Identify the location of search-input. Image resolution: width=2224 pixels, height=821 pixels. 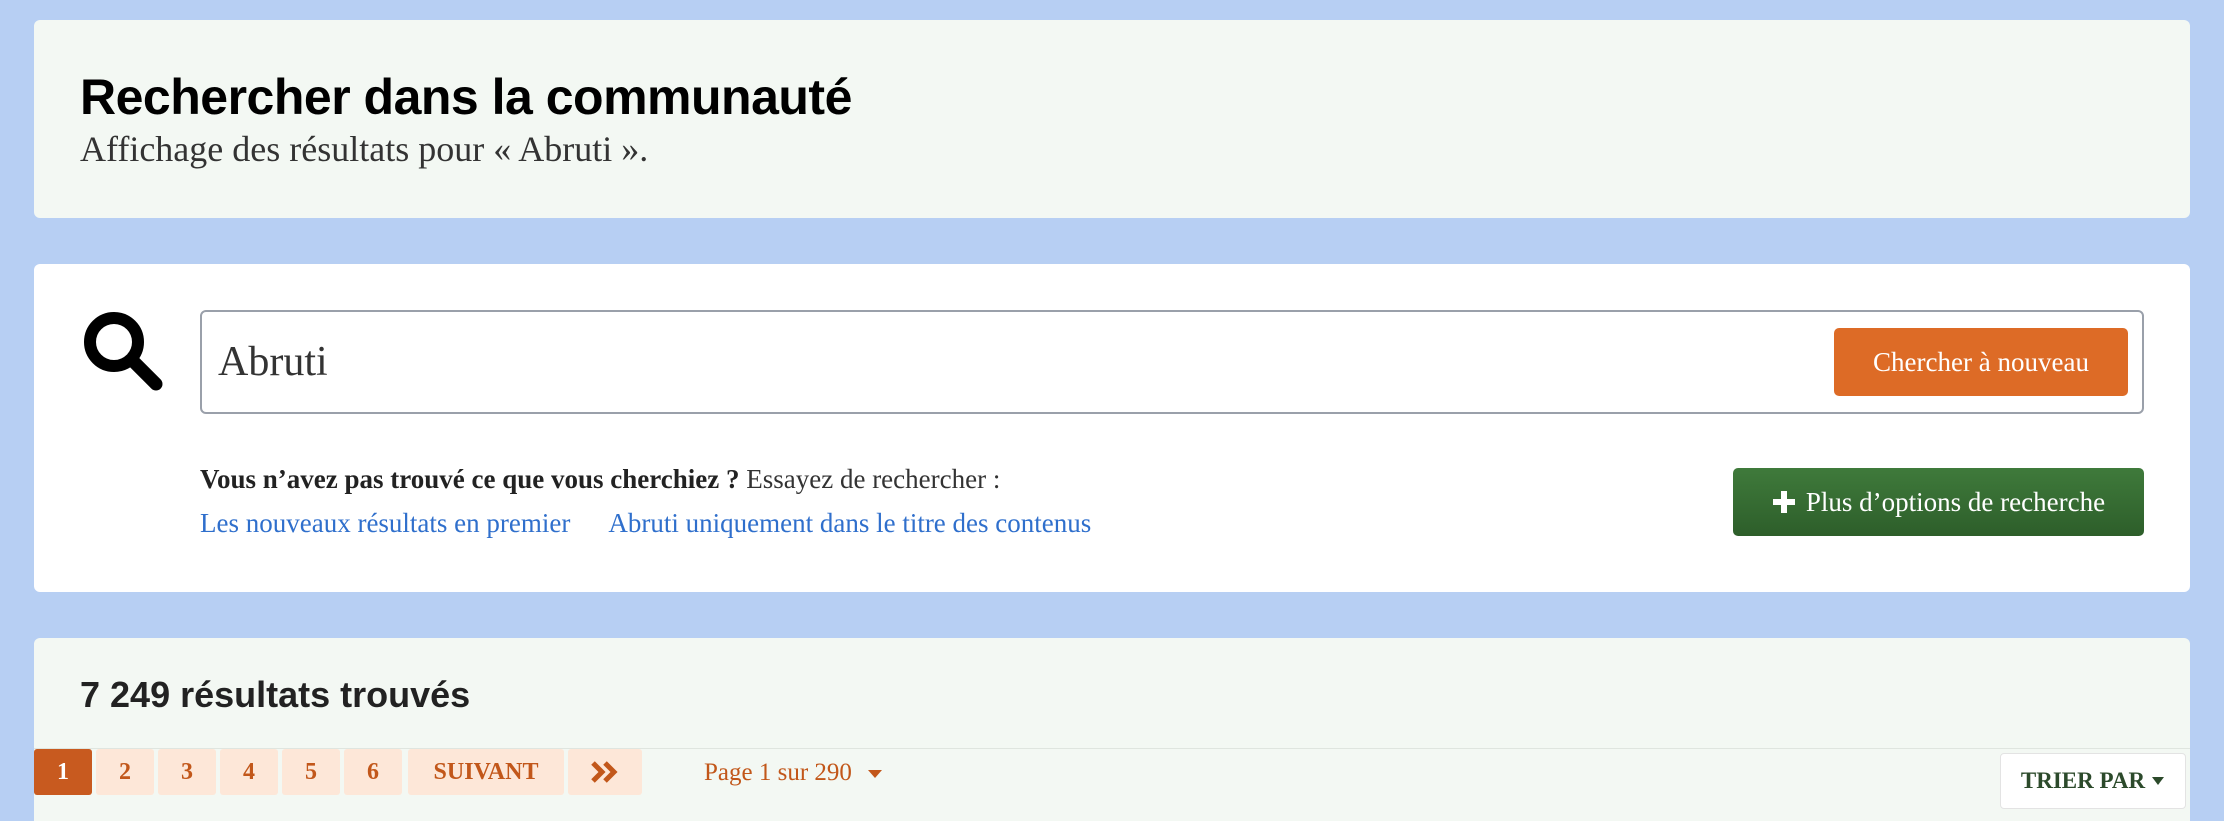
(1018, 362).